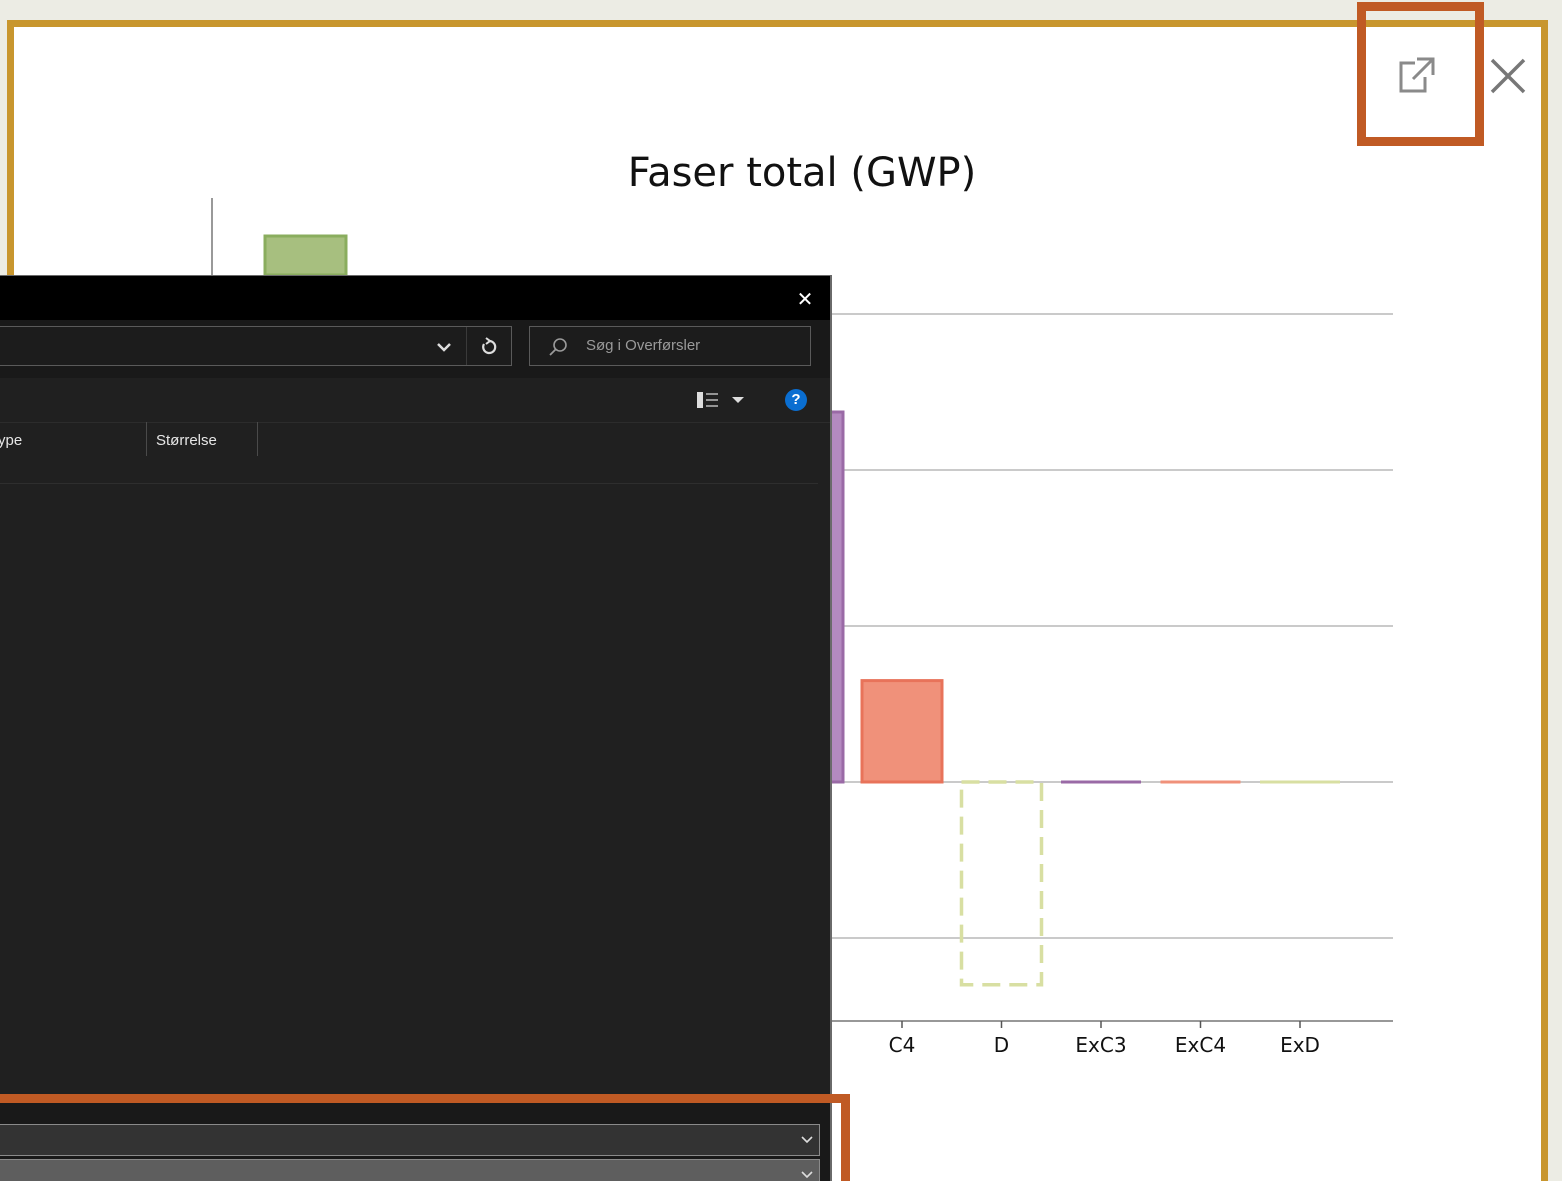 This screenshot has width=1562, height=1181. I want to click on x-tick-label: D, so click(1001, 1045).